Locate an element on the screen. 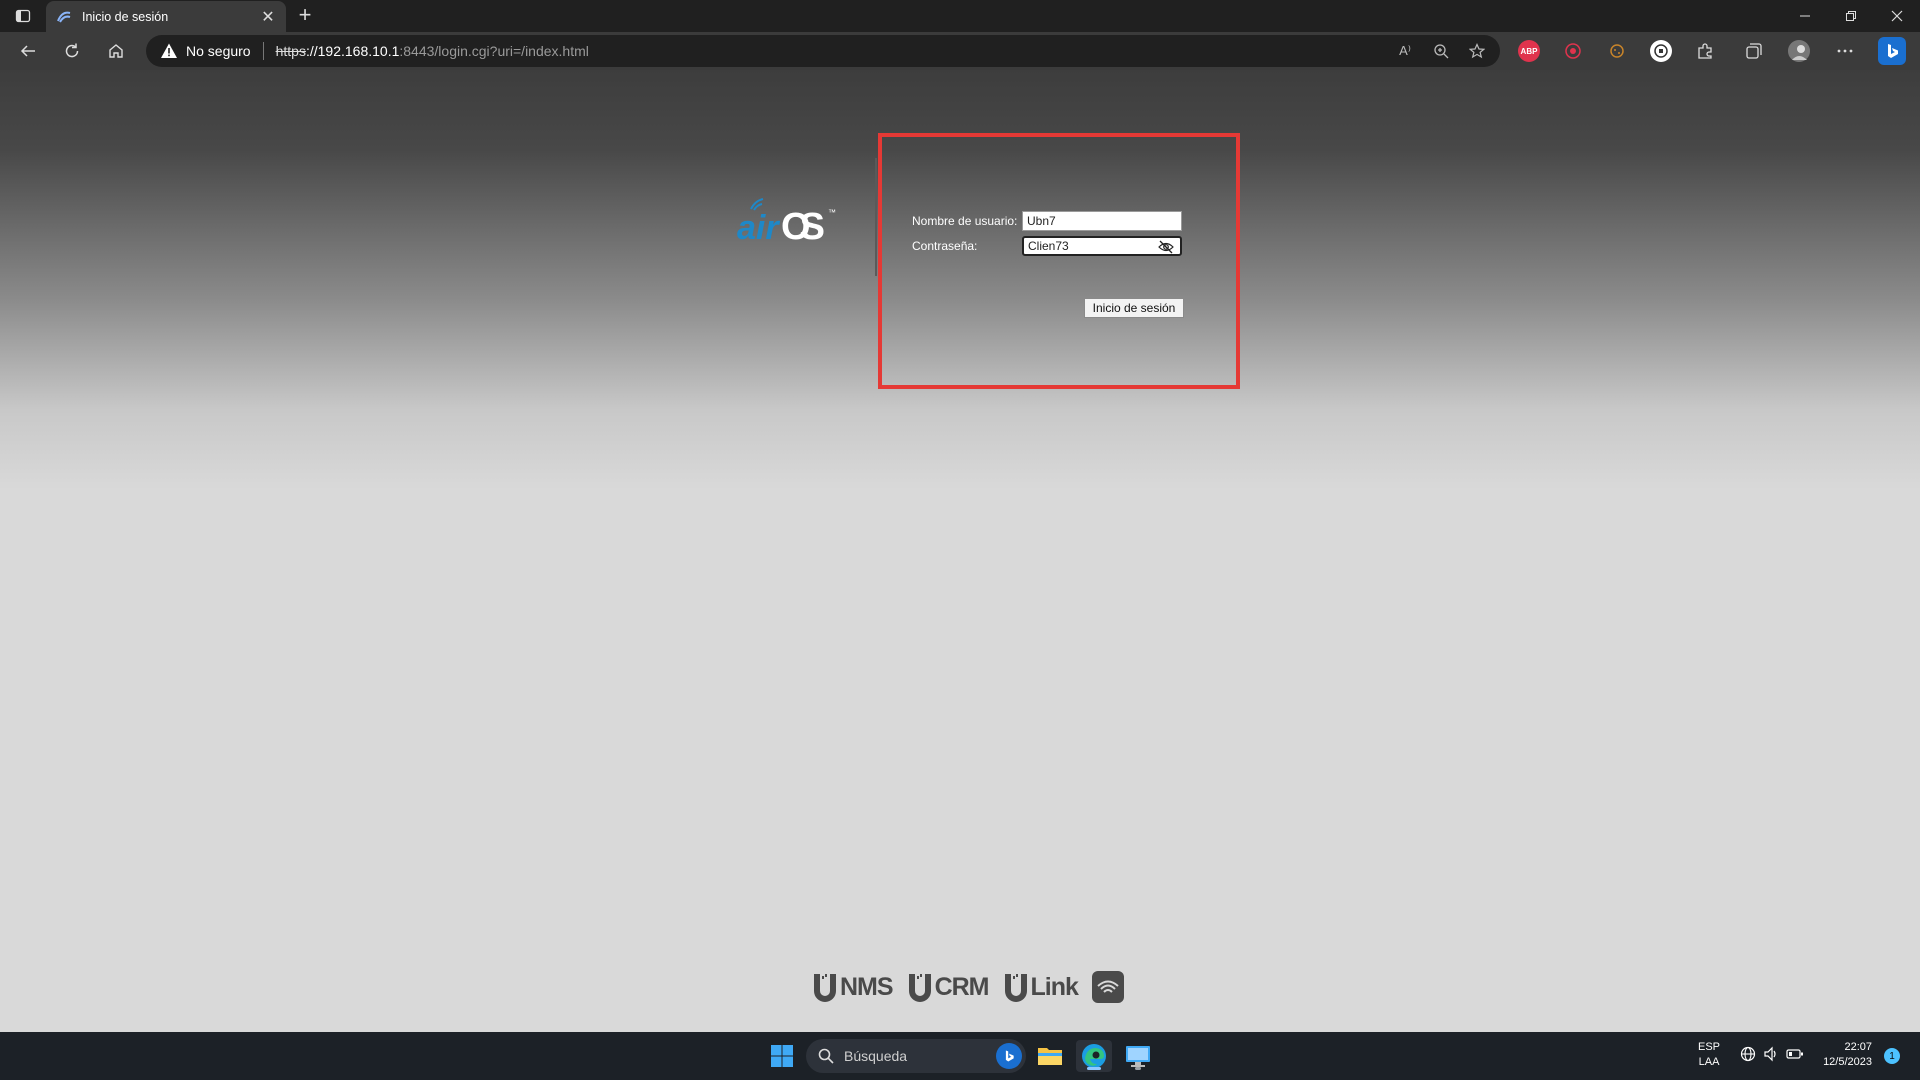 The height and width of the screenshot is (1080, 1920). bing-copilot-icon is located at coordinates (1892, 51).